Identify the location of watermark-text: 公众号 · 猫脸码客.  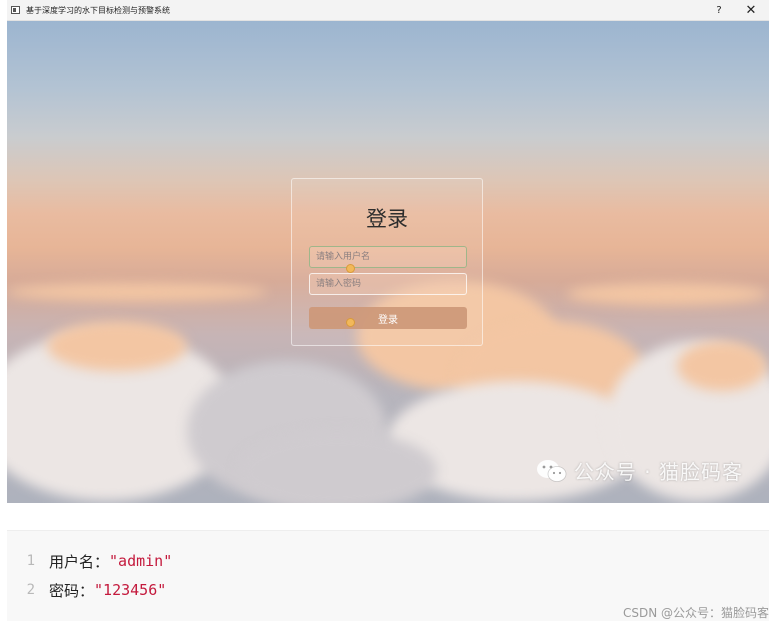
(658, 472).